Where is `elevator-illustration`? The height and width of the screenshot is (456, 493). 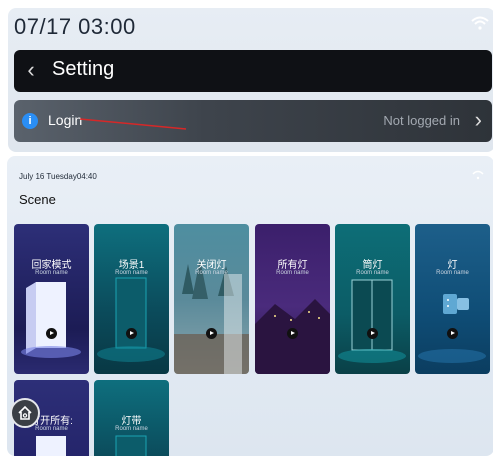 elevator-illustration is located at coordinates (372, 321).